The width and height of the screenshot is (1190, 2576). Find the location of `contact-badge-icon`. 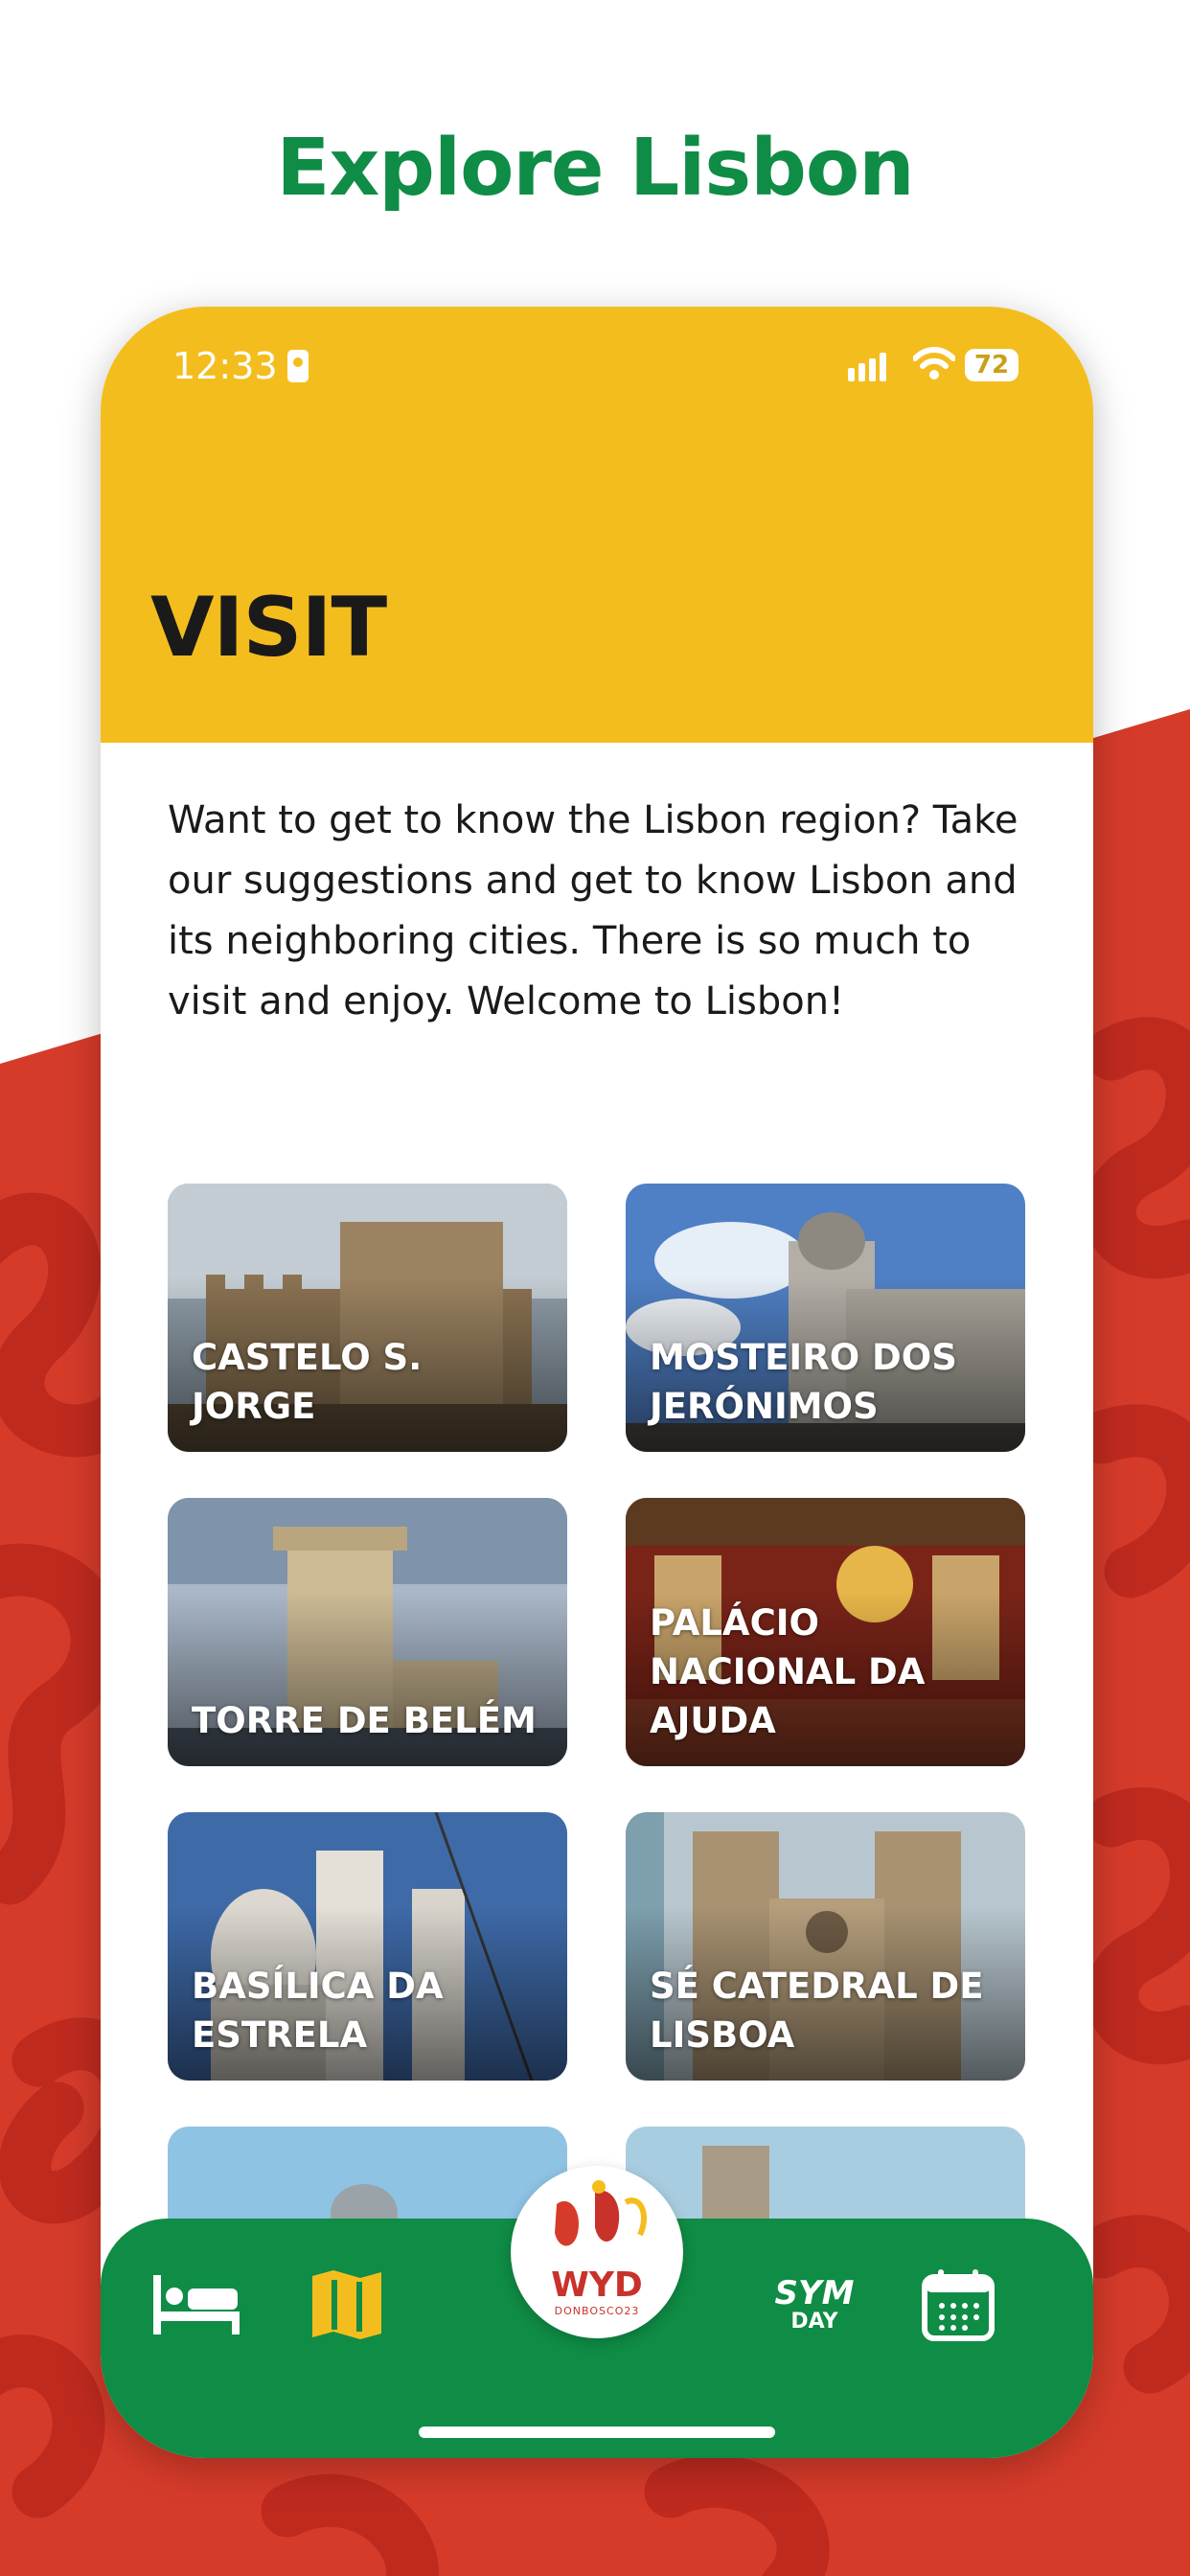

contact-badge-icon is located at coordinates (298, 366).